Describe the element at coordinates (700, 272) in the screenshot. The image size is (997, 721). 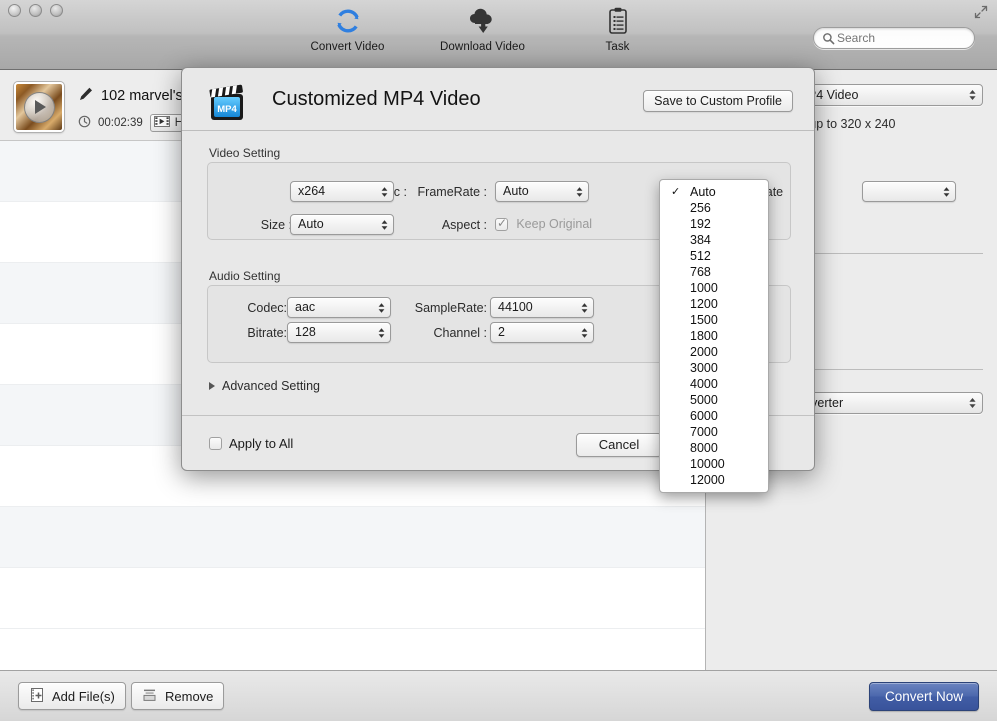
I see `menu-item-label: 768` at that location.